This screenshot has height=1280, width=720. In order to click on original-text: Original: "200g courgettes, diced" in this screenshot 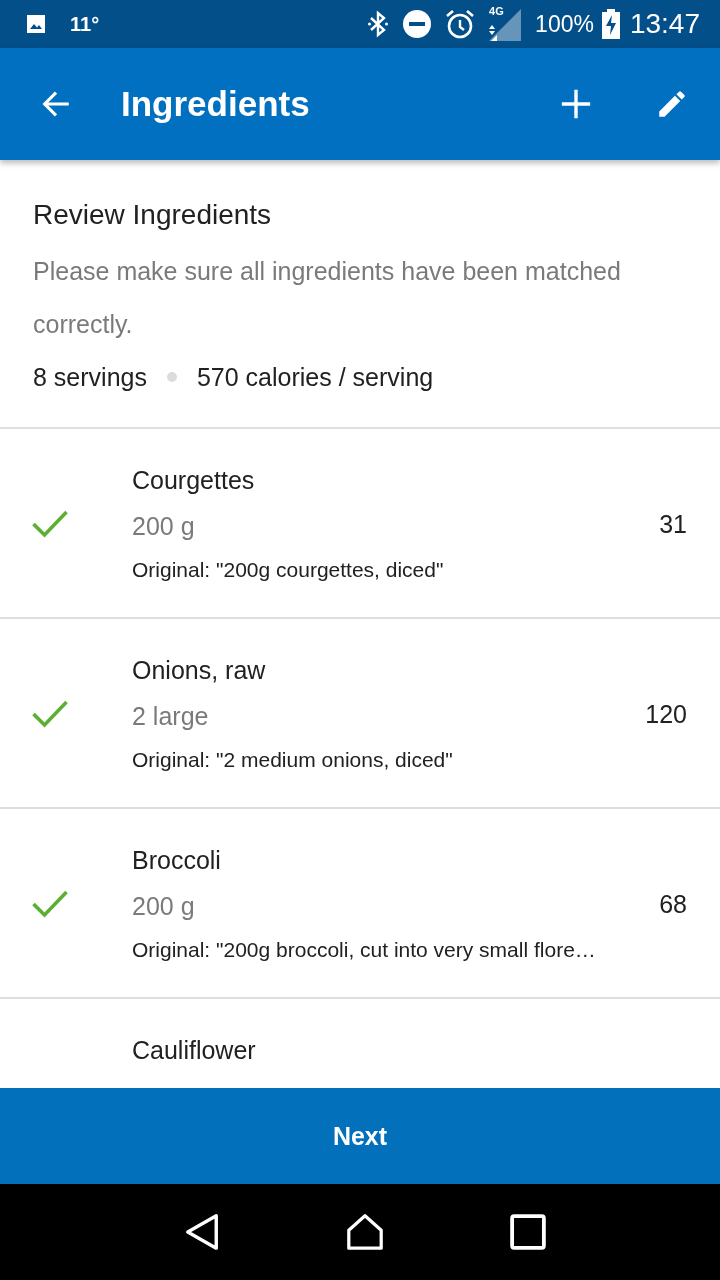, I will do `click(288, 570)`.